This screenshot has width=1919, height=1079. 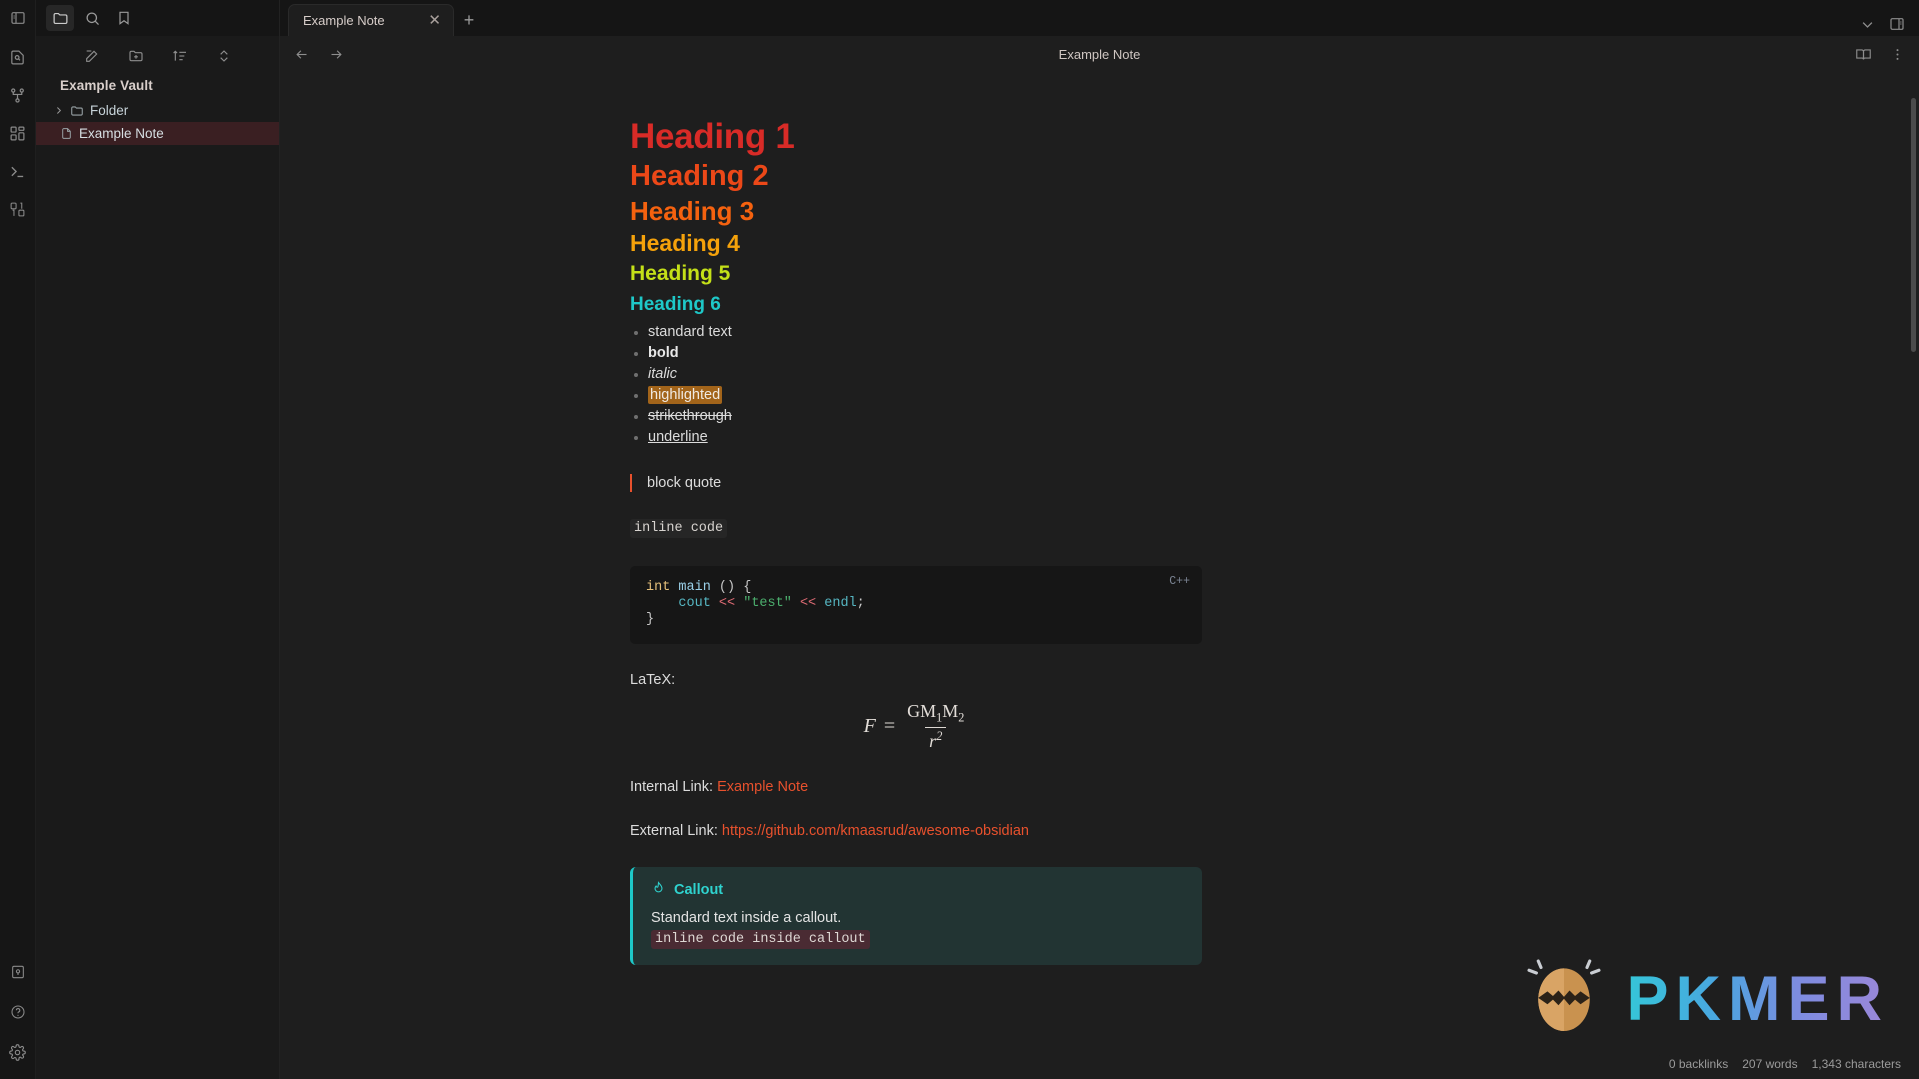 What do you see at coordinates (1897, 54) in the screenshot?
I see `more-options-icon` at bounding box center [1897, 54].